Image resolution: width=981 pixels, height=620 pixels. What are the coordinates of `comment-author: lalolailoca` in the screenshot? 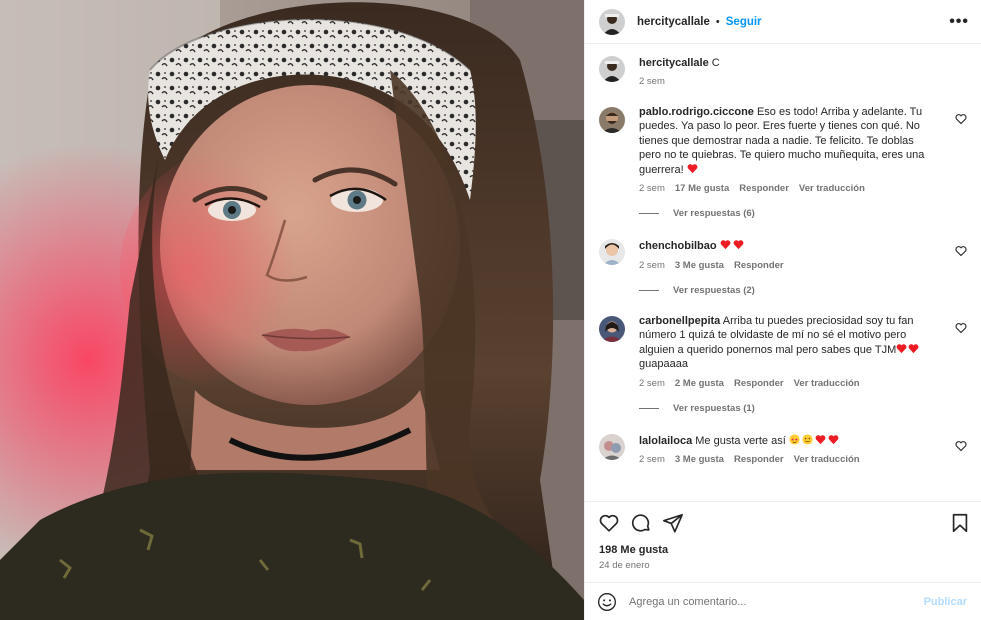 It's located at (665, 441).